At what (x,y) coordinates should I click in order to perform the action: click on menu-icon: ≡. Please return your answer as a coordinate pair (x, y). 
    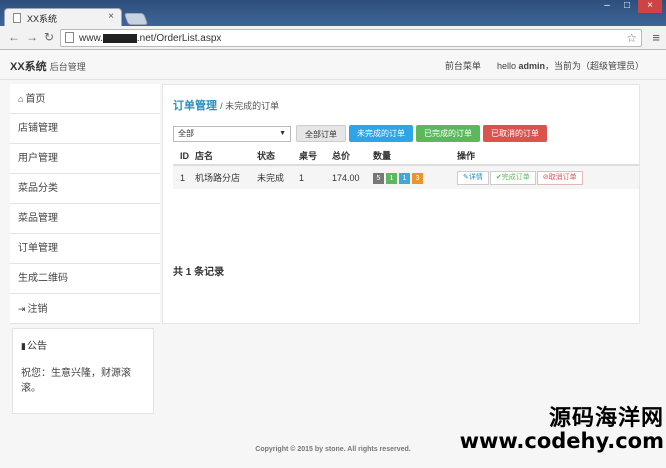
    Looking at the image, I should click on (656, 37).